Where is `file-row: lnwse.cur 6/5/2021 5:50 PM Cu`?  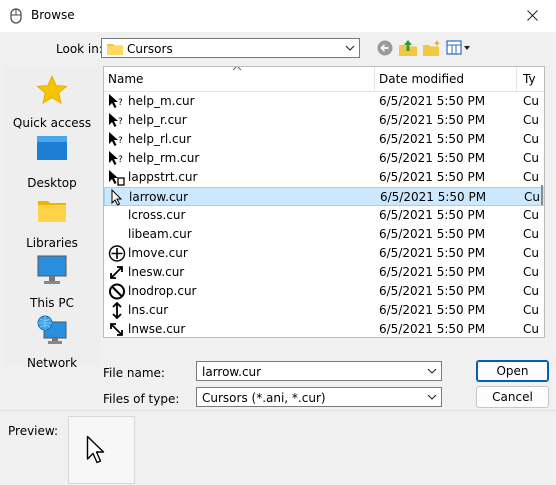
file-row: lnwse.cur 6/5/2021 5:50 PM Cu is located at coordinates (324, 328).